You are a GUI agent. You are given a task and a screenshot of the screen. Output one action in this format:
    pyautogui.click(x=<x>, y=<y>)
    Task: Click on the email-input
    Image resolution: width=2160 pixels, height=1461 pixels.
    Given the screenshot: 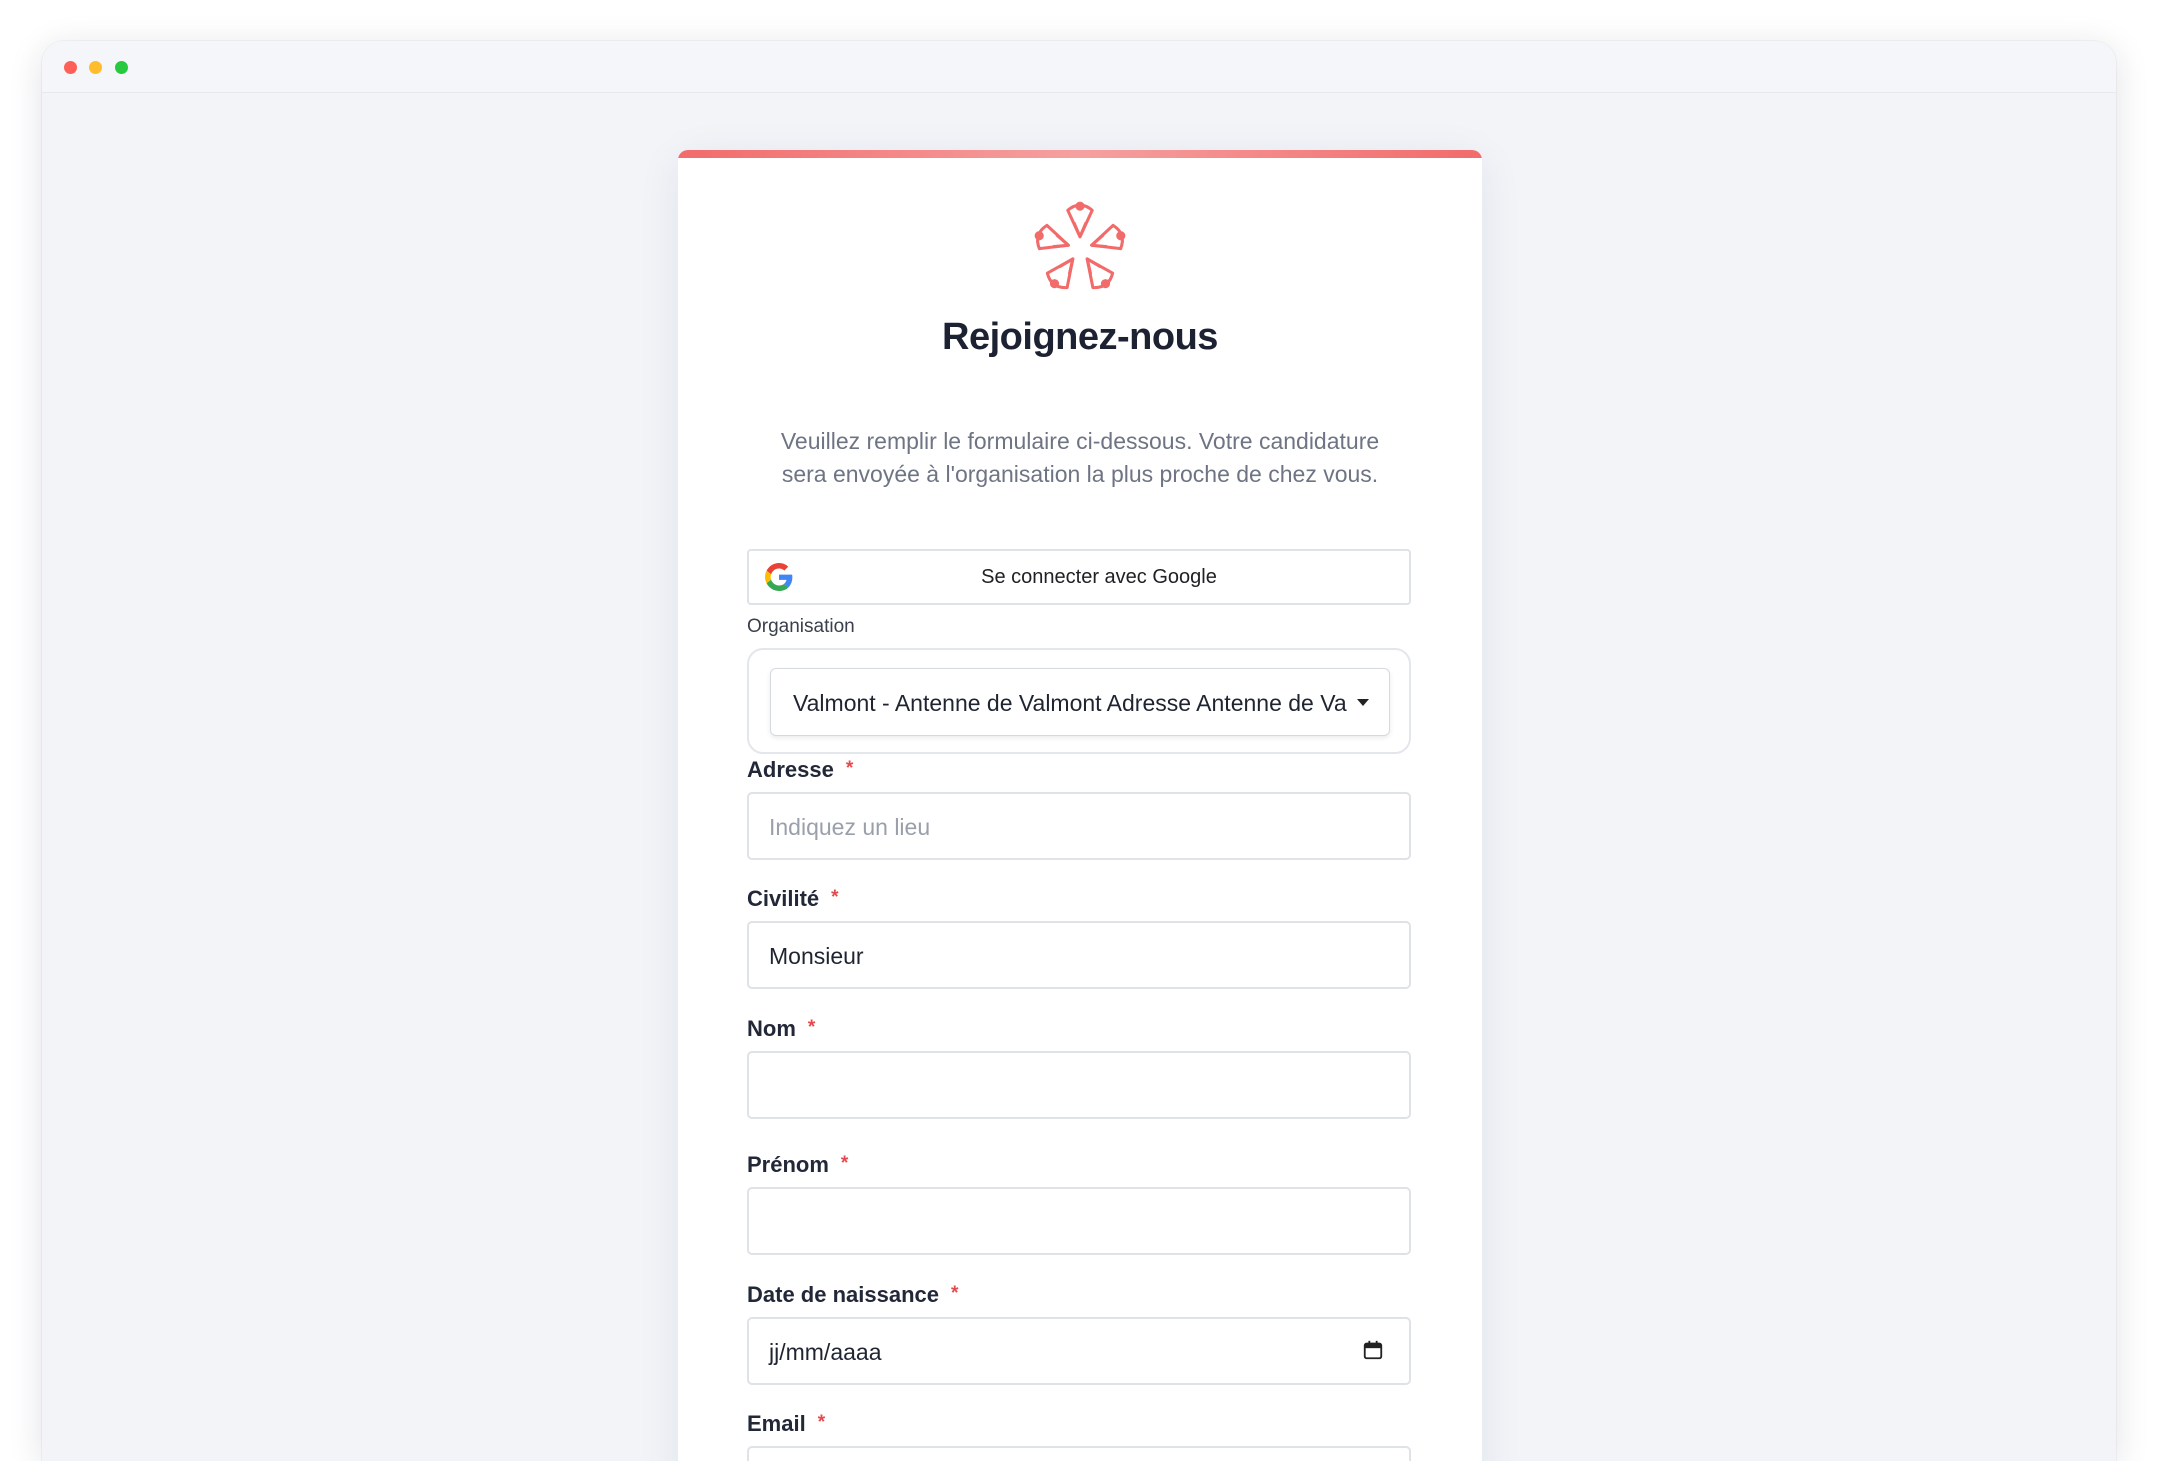 What is the action you would take?
    pyautogui.click(x=1079, y=1453)
    